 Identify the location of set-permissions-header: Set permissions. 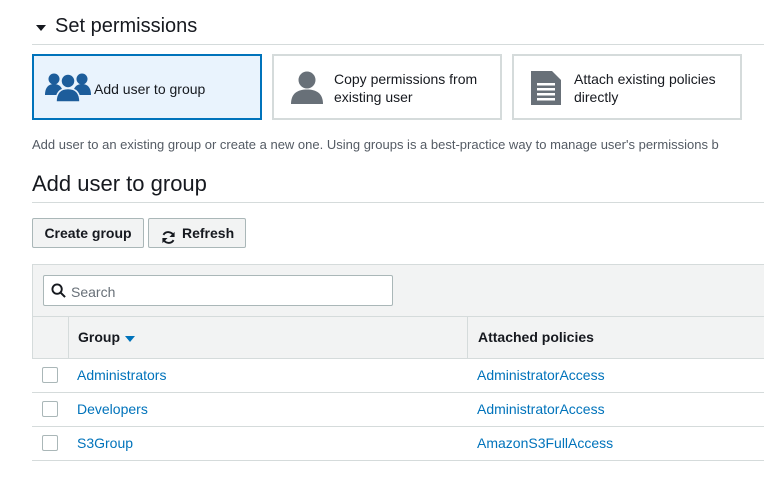
(398, 27).